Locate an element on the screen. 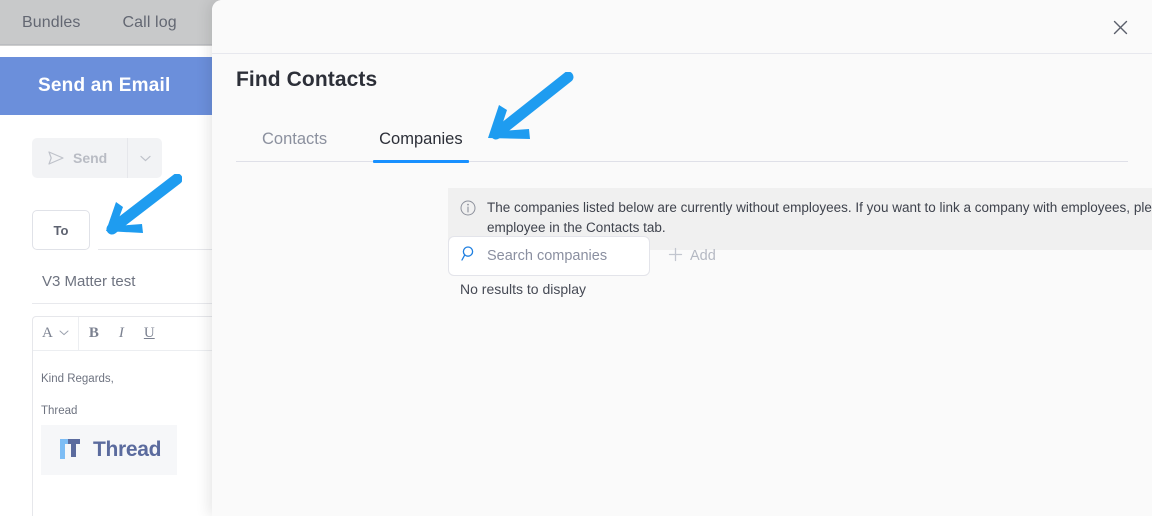 Image resolution: width=1152 pixels, height=516 pixels. search-icon is located at coordinates (469, 256).